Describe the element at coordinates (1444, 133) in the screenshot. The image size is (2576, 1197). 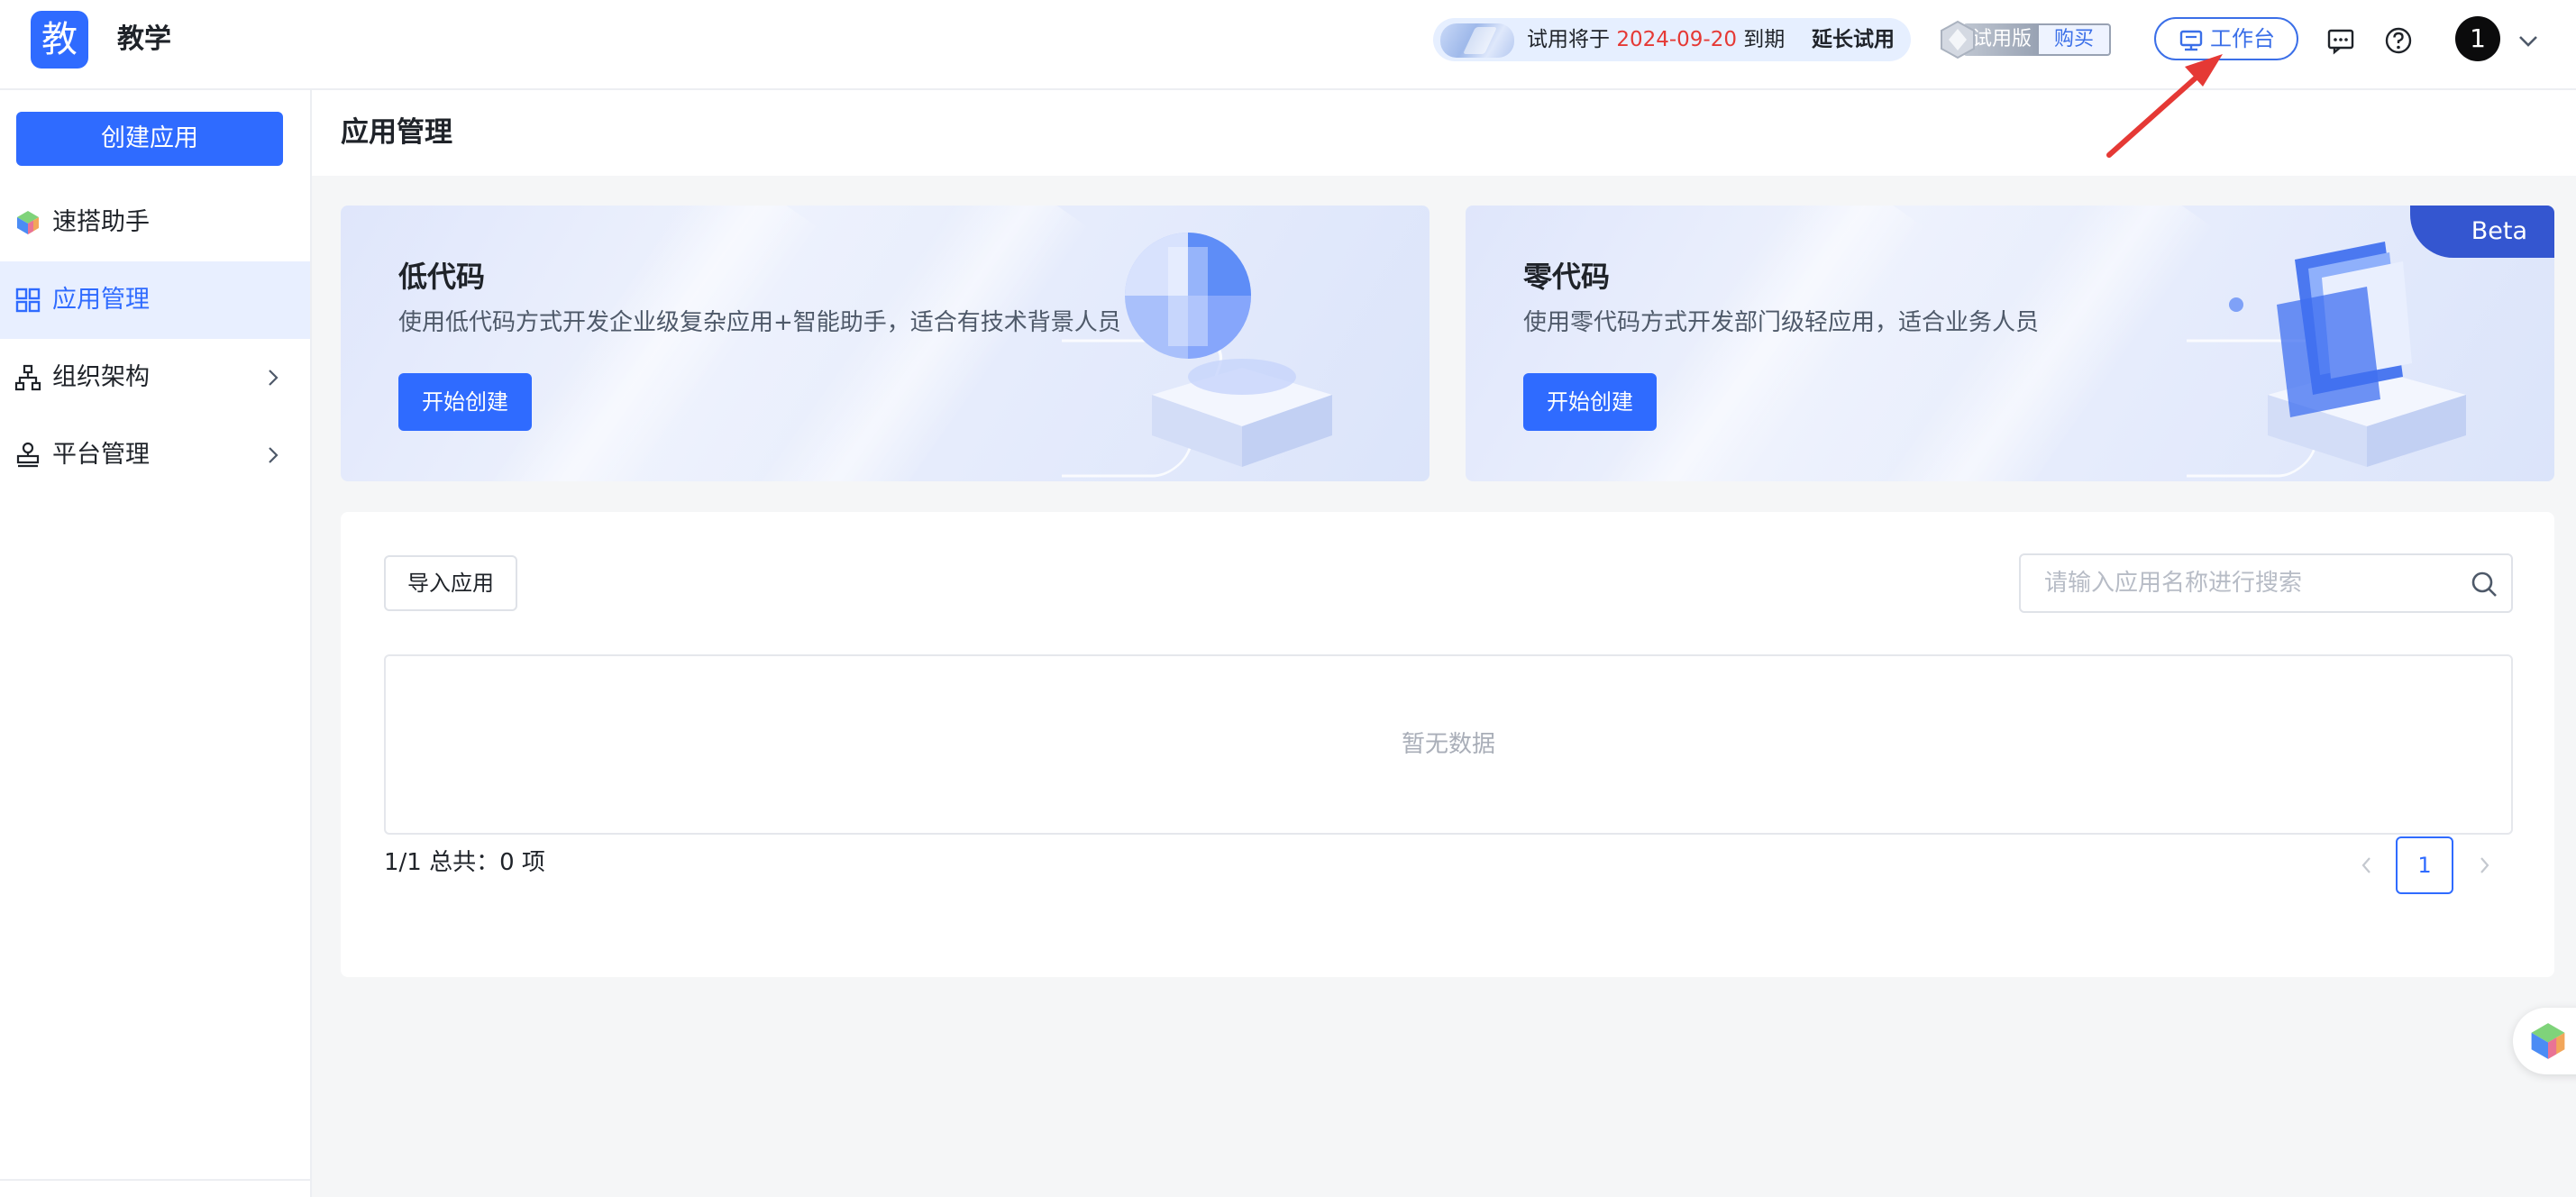
I see `page-header: 应用管理` at that location.